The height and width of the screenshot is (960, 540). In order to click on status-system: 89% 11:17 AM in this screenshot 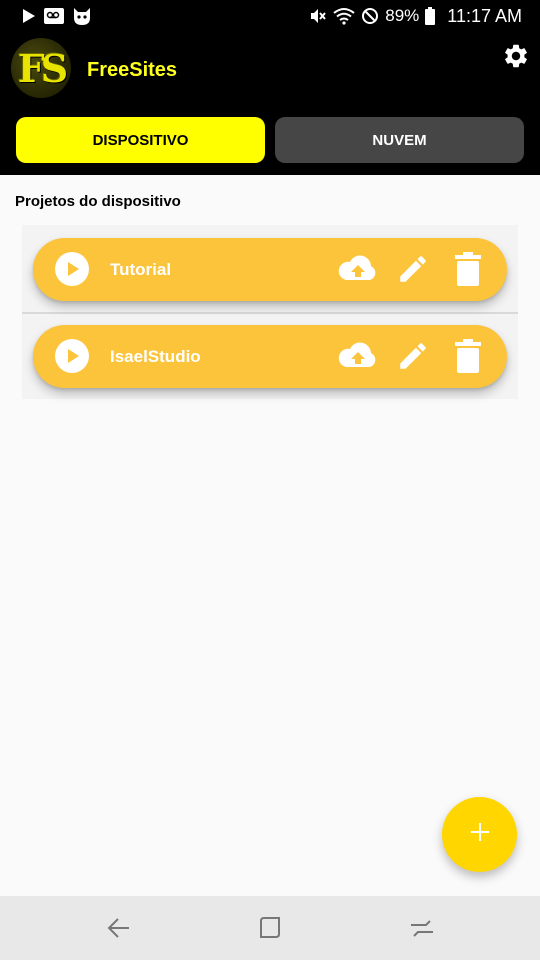, I will do `click(415, 16)`.